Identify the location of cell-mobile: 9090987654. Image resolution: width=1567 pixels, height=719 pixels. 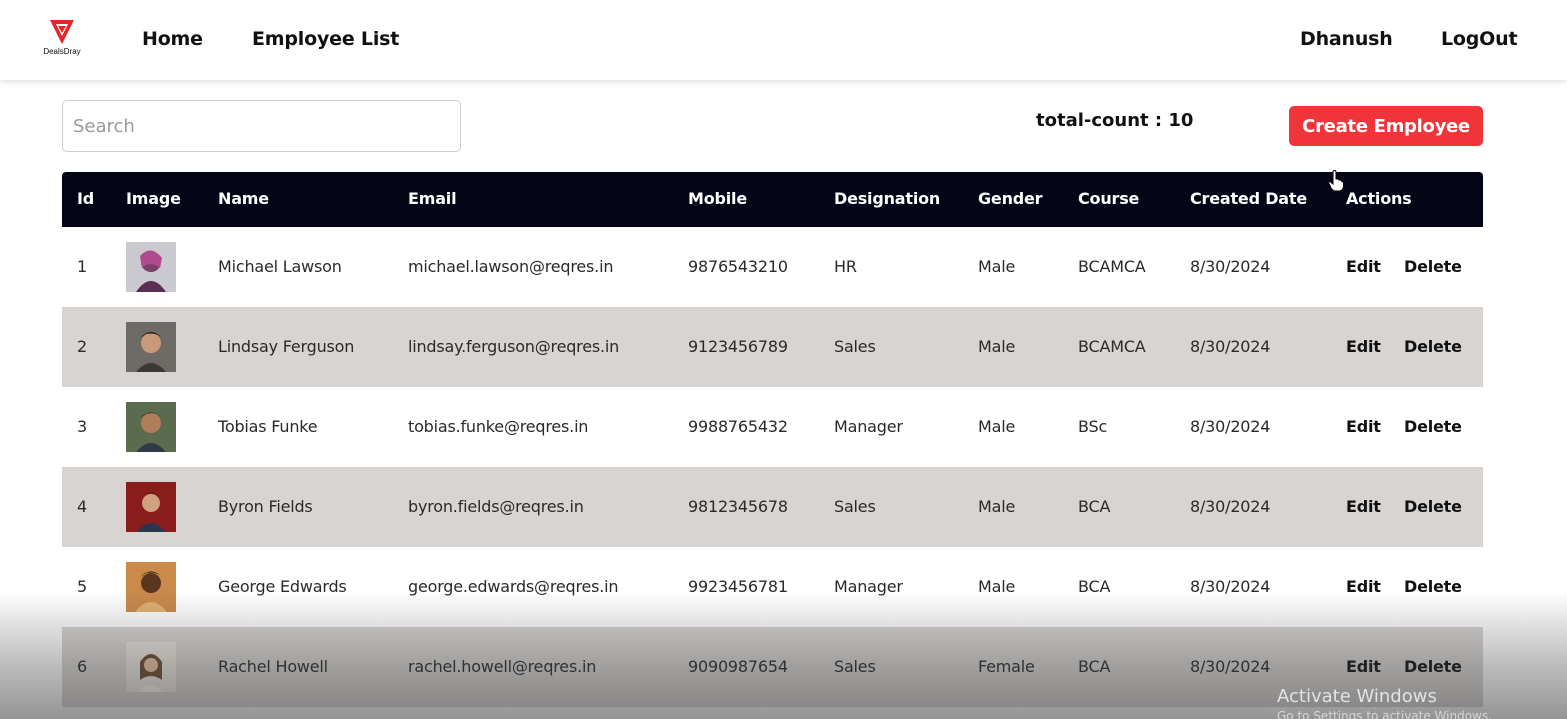
(738, 666).